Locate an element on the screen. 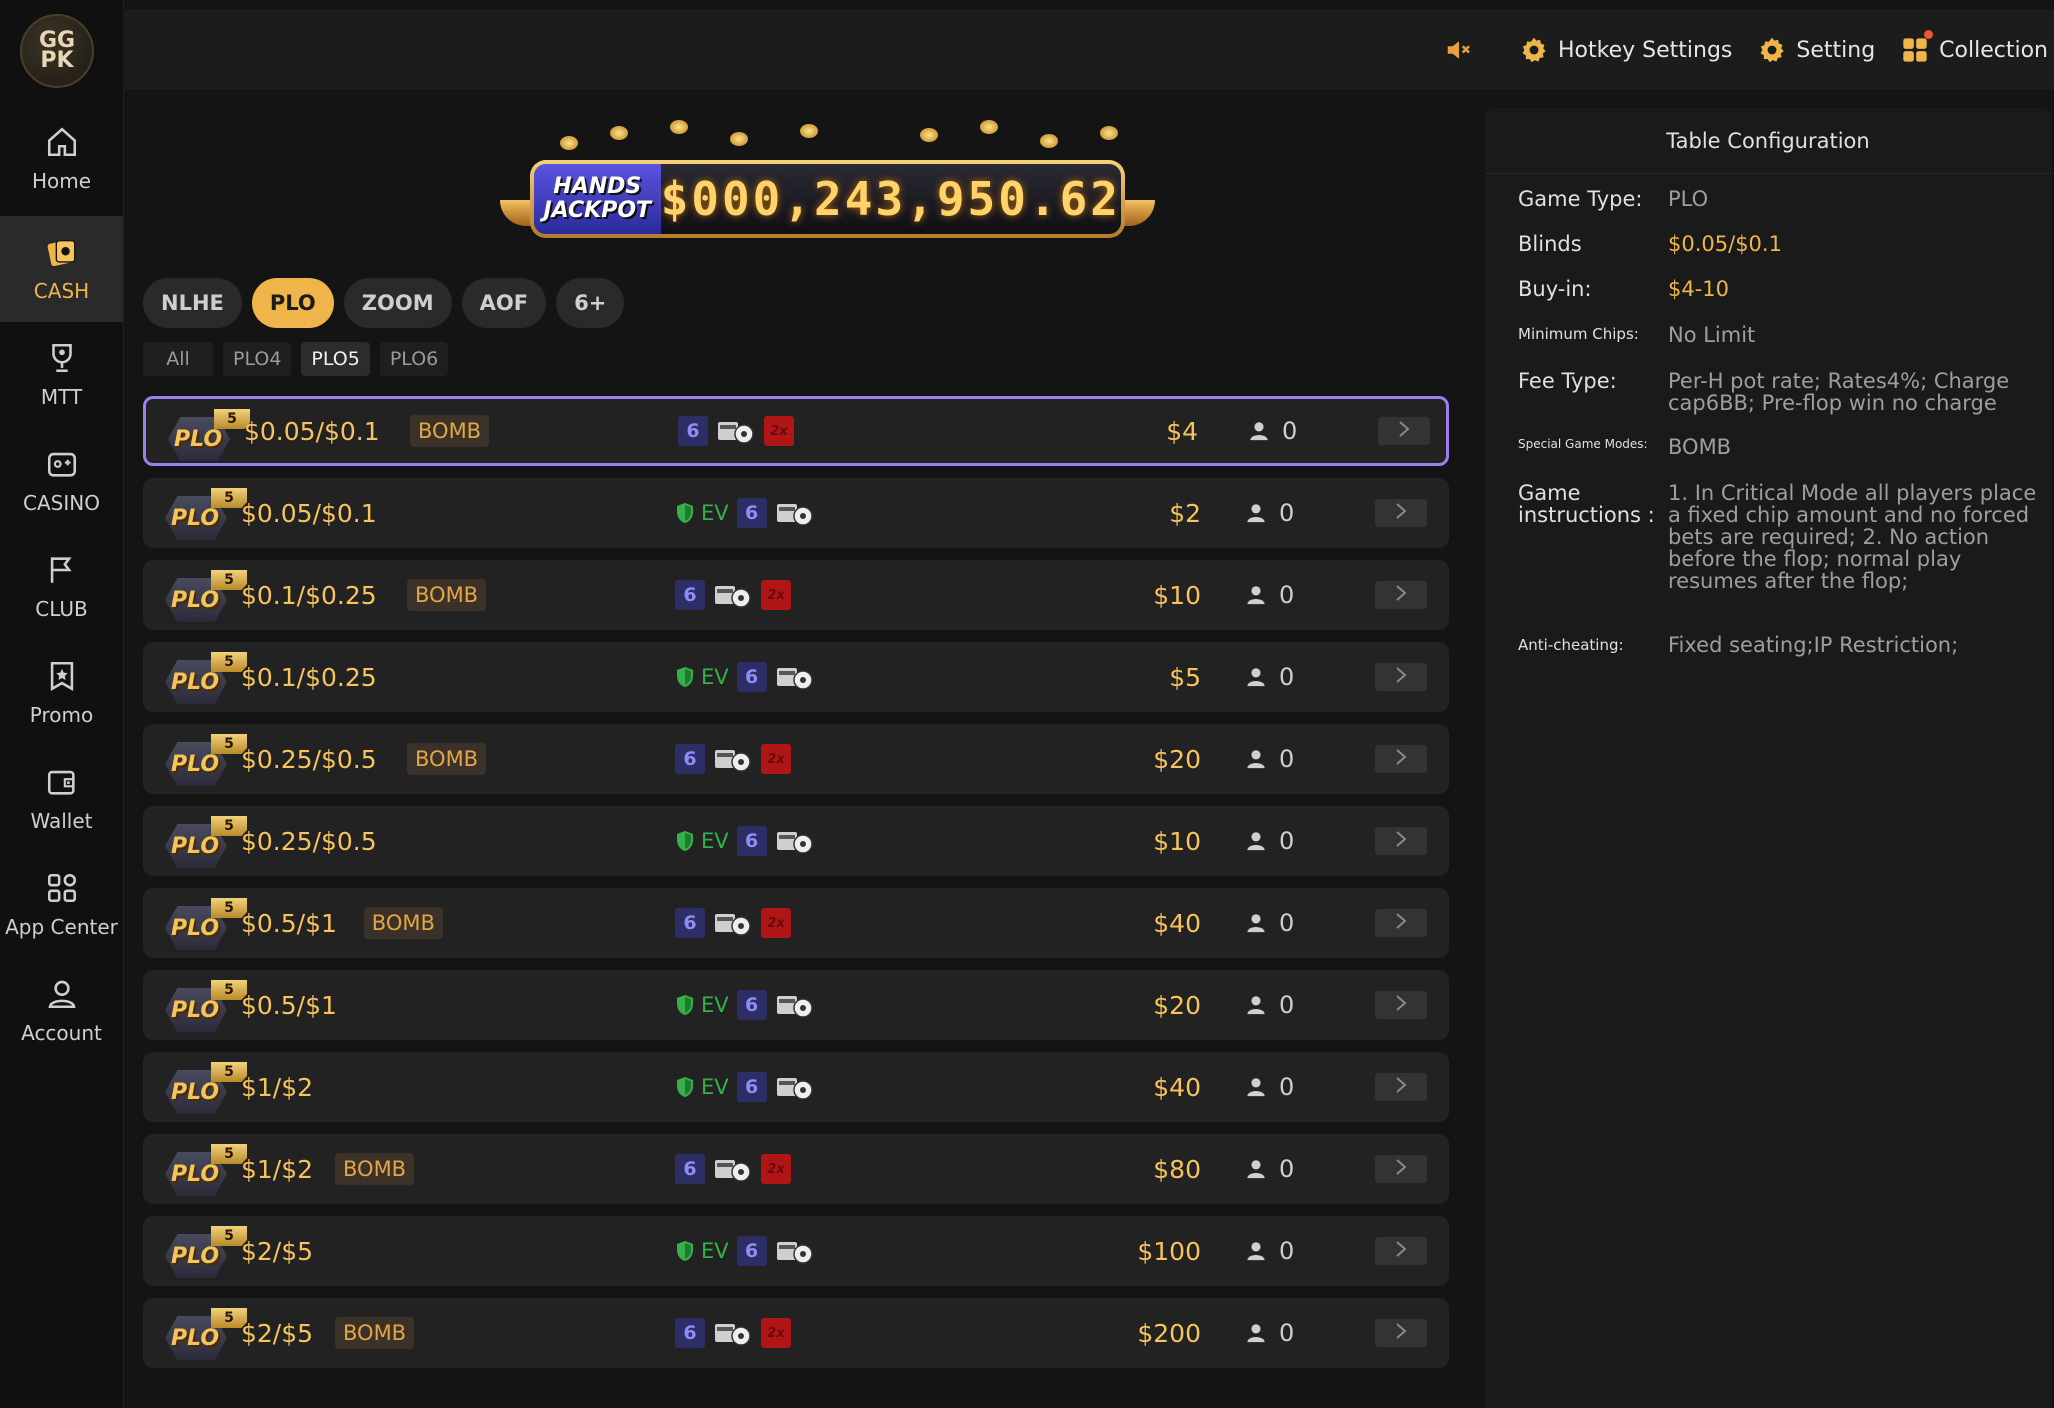 The height and width of the screenshot is (1408, 2054). app-logo: GG PK is located at coordinates (57, 51).